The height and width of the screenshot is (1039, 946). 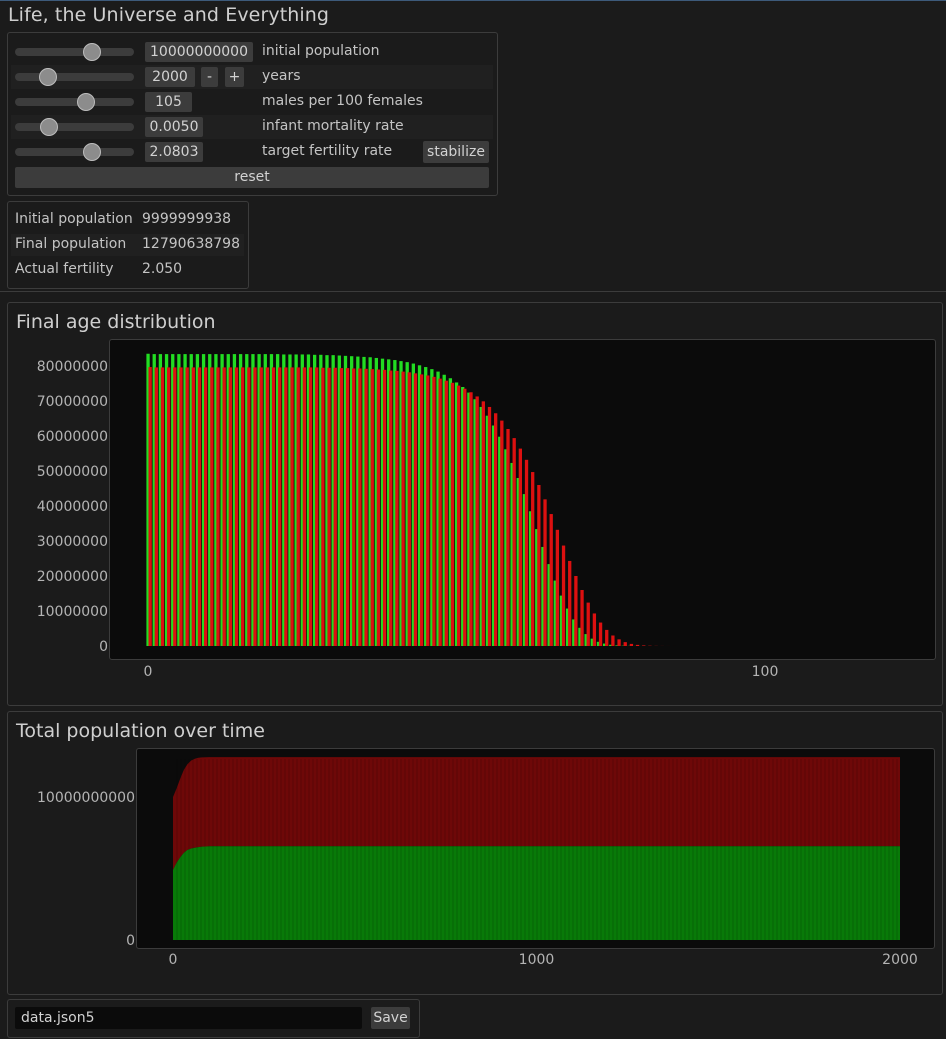 What do you see at coordinates (48, 77) in the screenshot?
I see `years-slider-knob` at bounding box center [48, 77].